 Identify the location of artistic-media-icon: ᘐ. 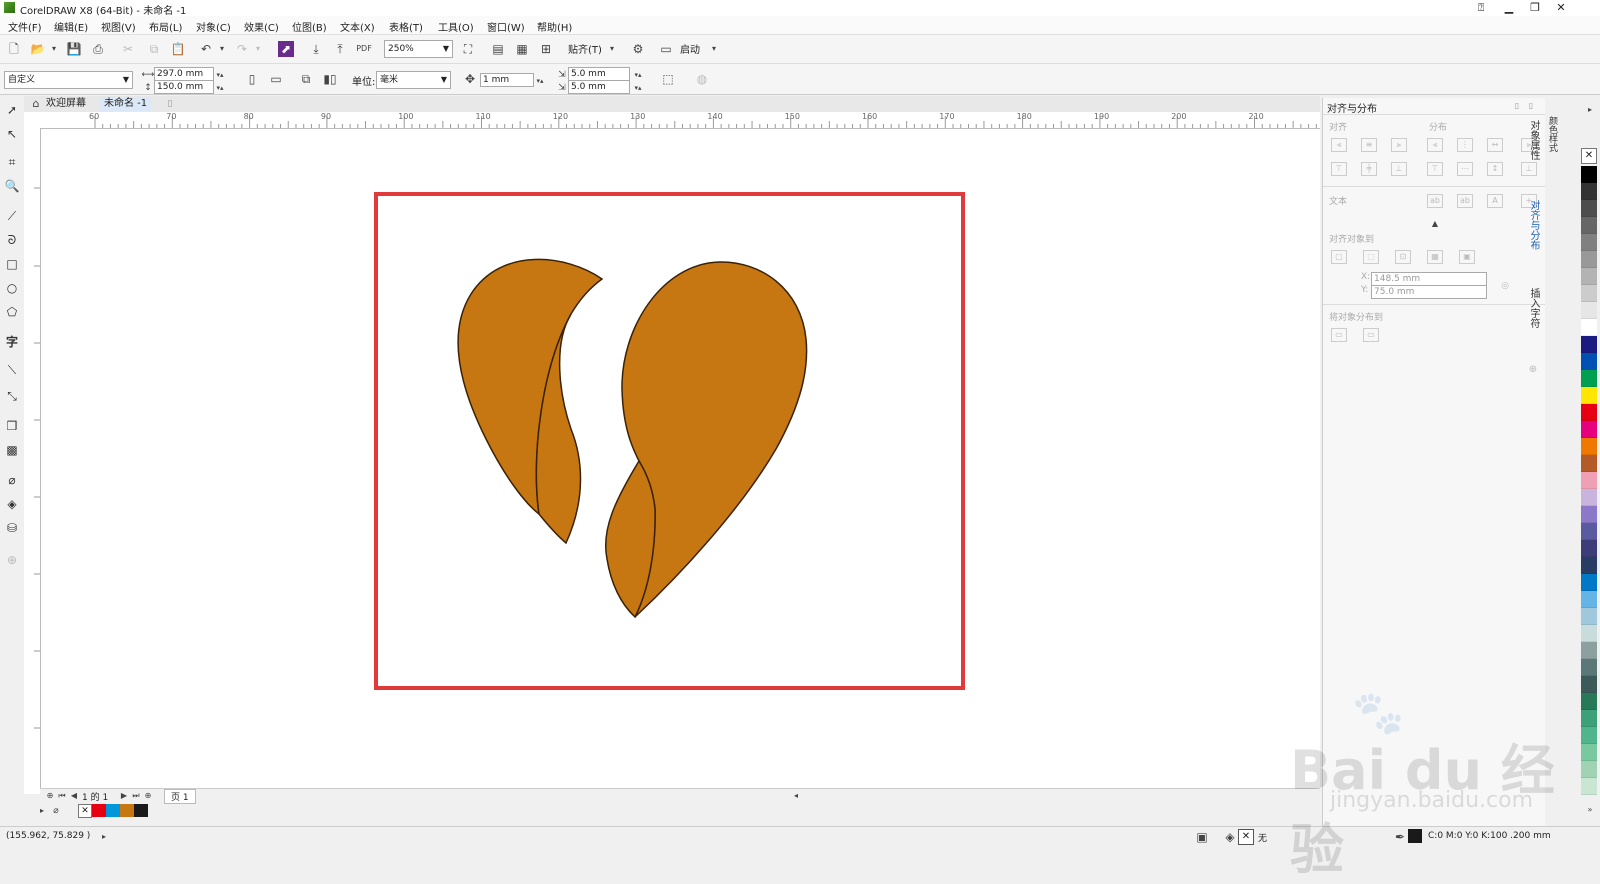
(12, 240).